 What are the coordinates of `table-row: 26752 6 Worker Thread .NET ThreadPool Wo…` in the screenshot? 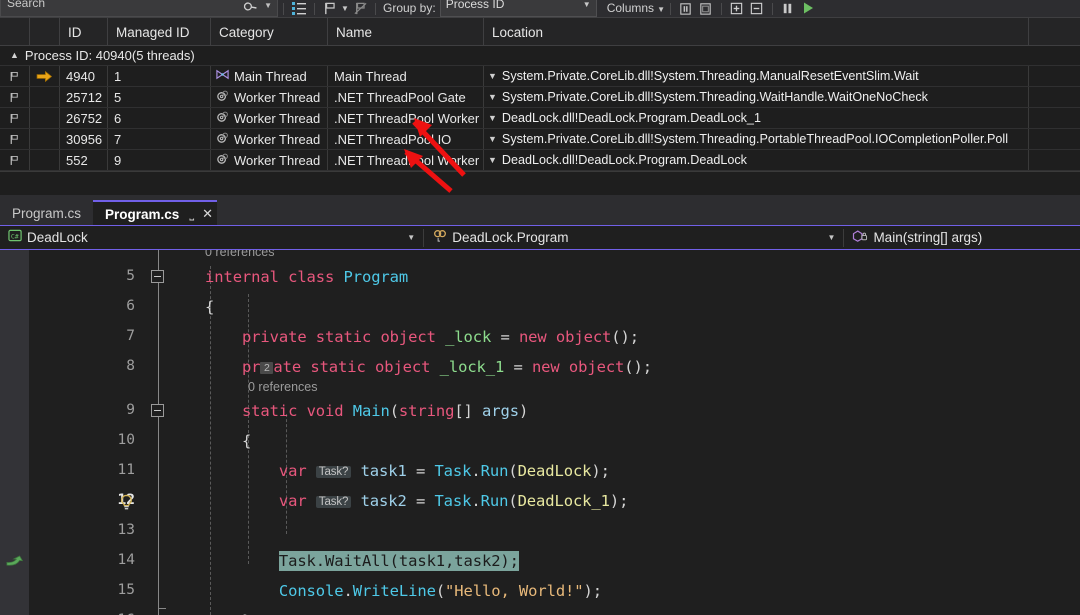 It's located at (540, 118).